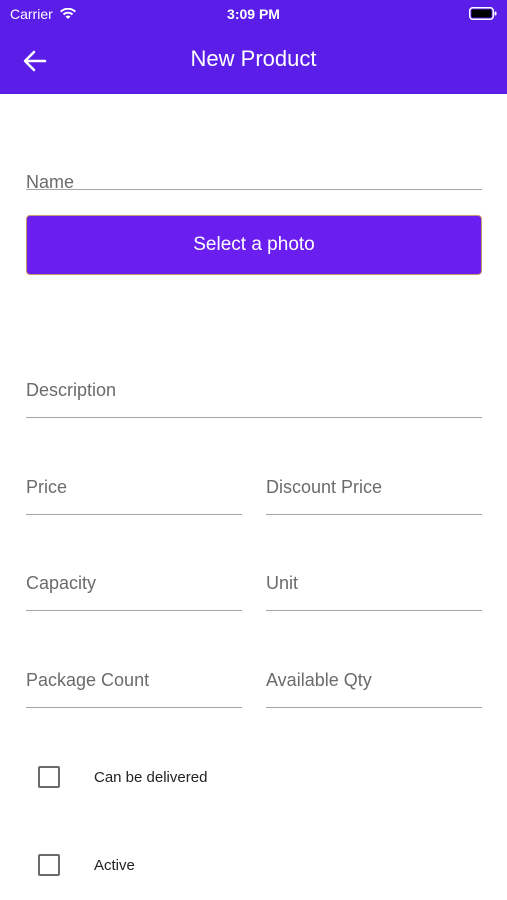 This screenshot has width=507, height=900. Describe the element at coordinates (254, 399) in the screenshot. I see `description-field: Description` at that location.